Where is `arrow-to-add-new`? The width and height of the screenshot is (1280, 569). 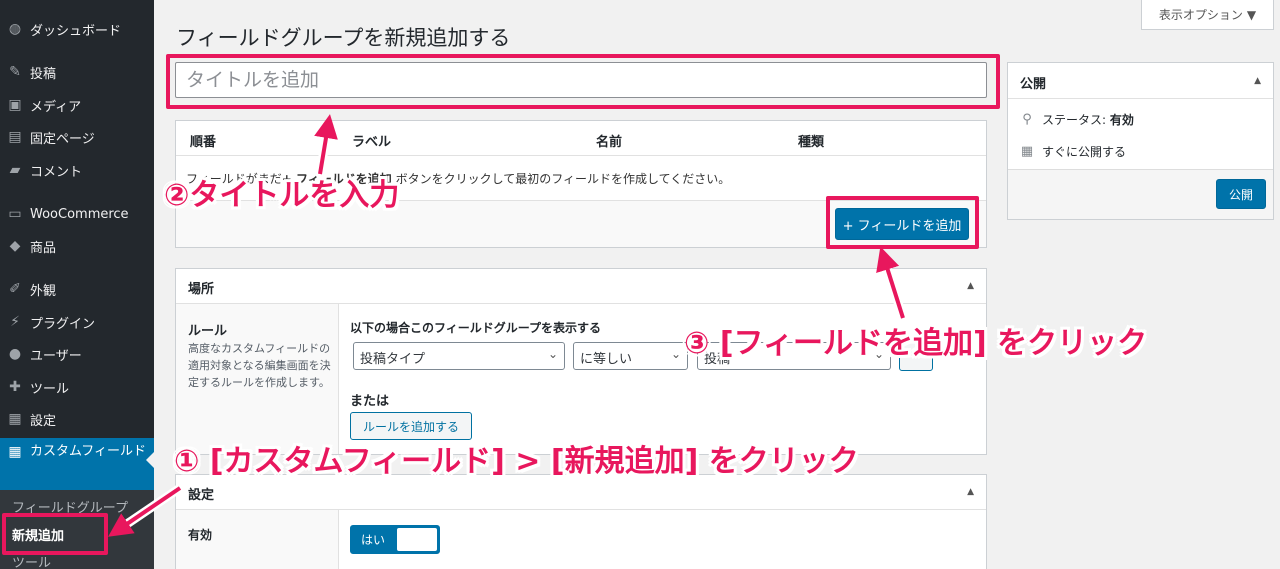 arrow-to-add-new is located at coordinates (145, 511).